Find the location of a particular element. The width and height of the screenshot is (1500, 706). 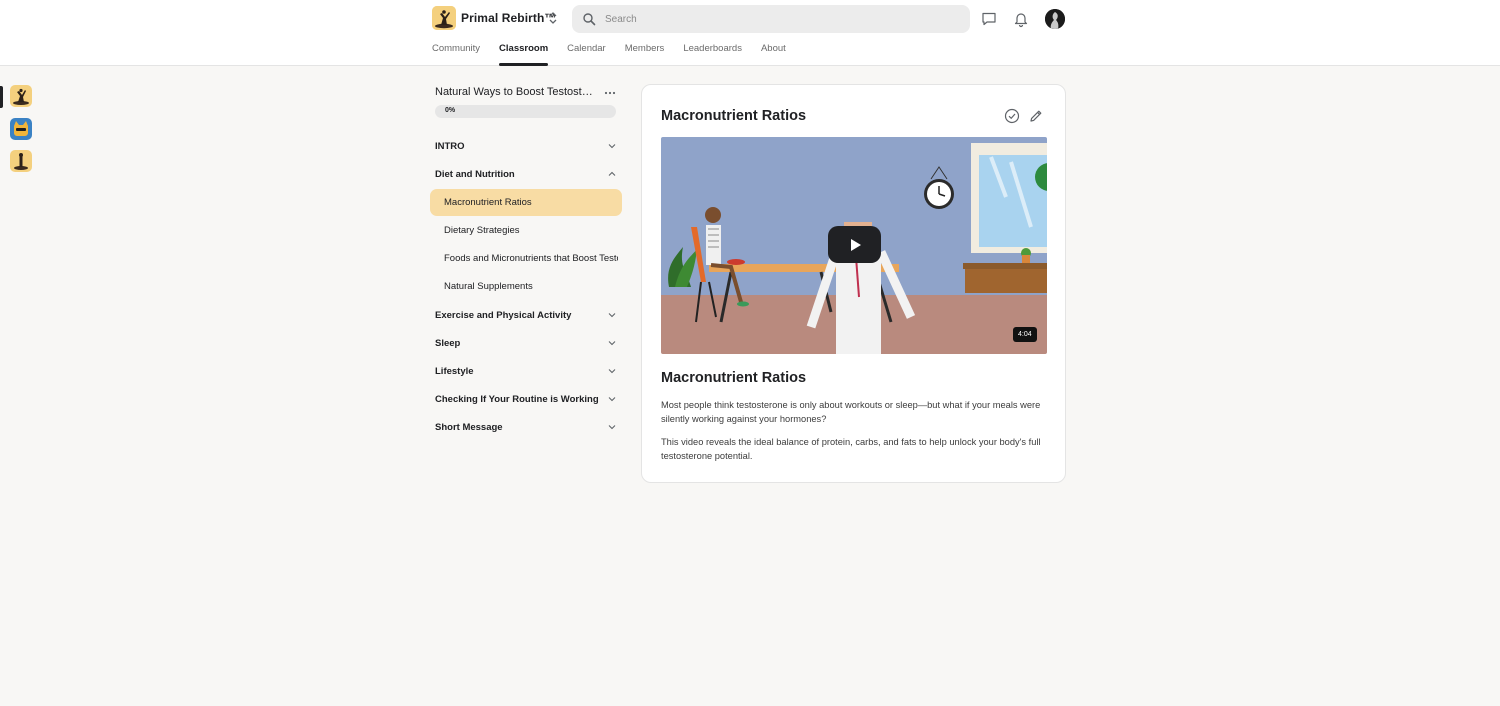

rail-app-statue is located at coordinates (21, 161).